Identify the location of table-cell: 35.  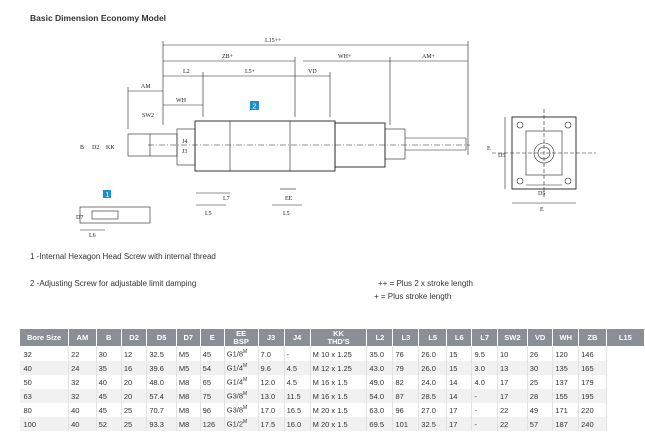
(109, 368).